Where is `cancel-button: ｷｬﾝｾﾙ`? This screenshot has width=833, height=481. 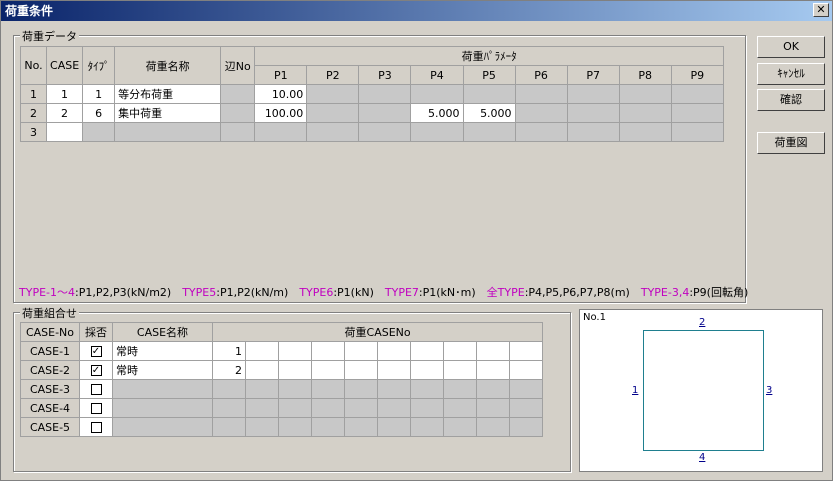
cancel-button: ｷｬﾝｾﾙ is located at coordinates (791, 74).